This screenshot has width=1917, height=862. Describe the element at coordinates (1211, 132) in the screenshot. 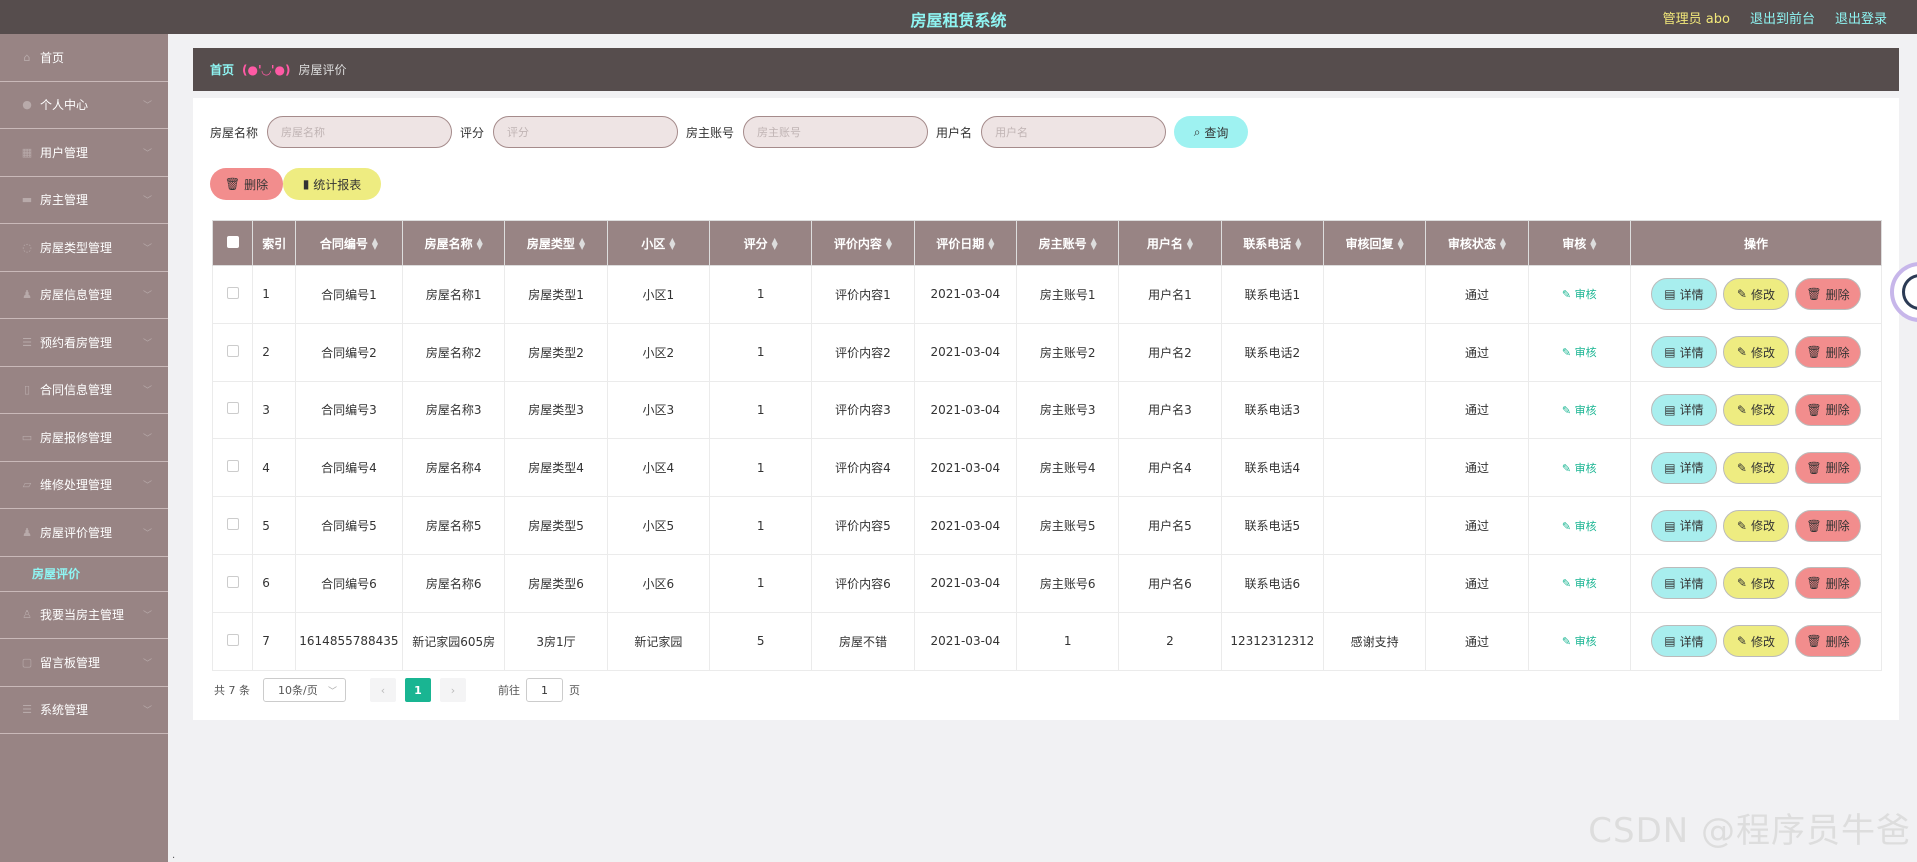

I see `query-button: ⌕ 查询` at that location.